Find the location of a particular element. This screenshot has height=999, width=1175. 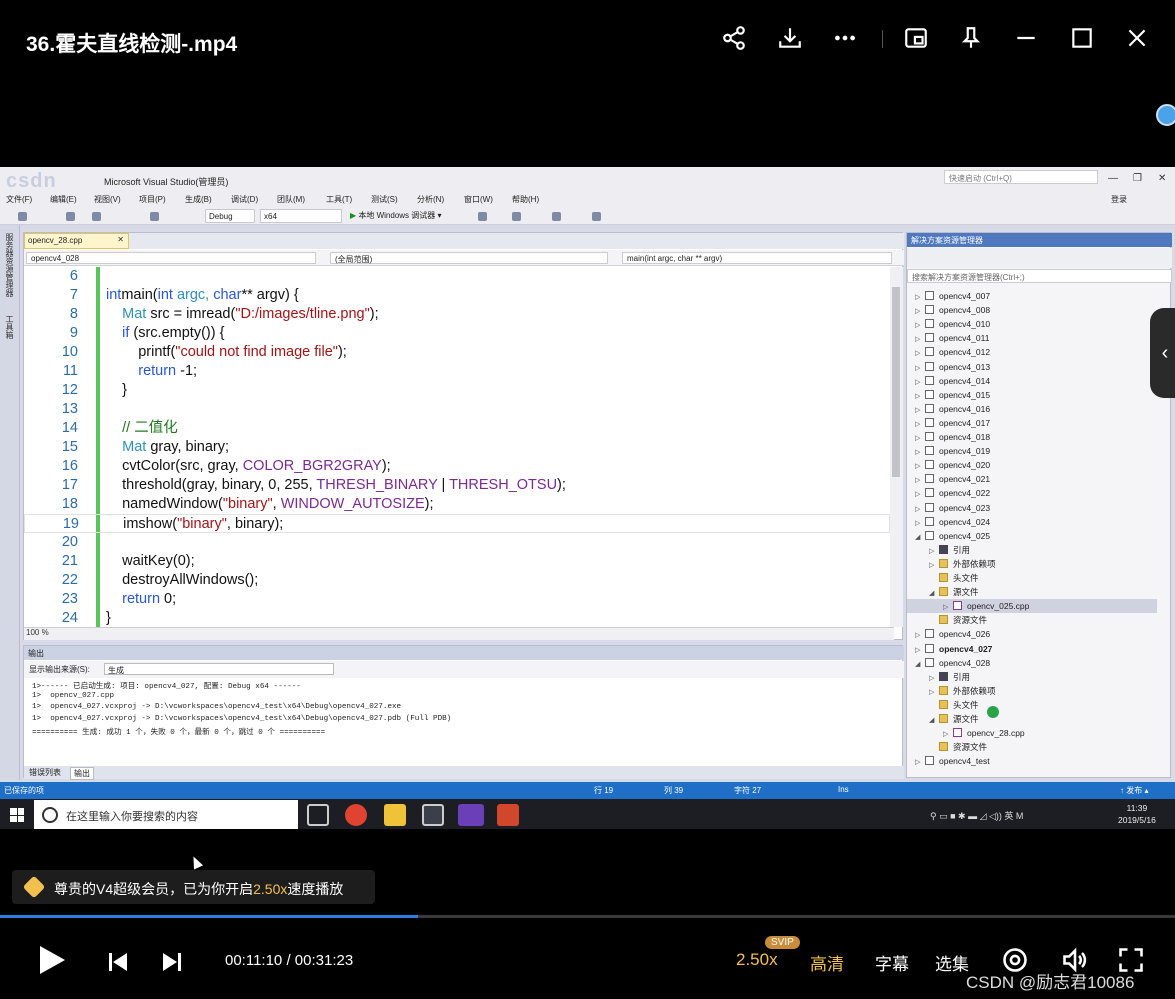

share-icon is located at coordinates (734, 38).